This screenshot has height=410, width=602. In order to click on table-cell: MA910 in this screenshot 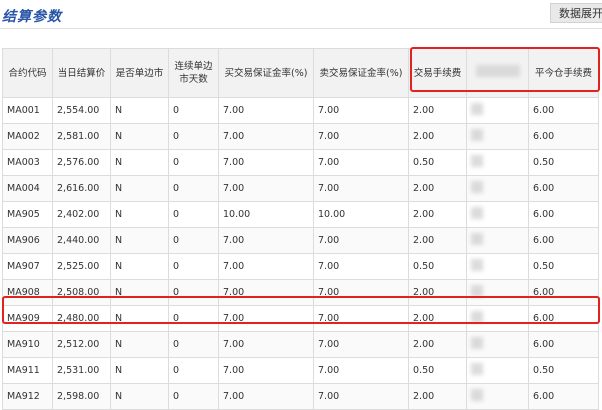, I will do `click(27, 344)`.